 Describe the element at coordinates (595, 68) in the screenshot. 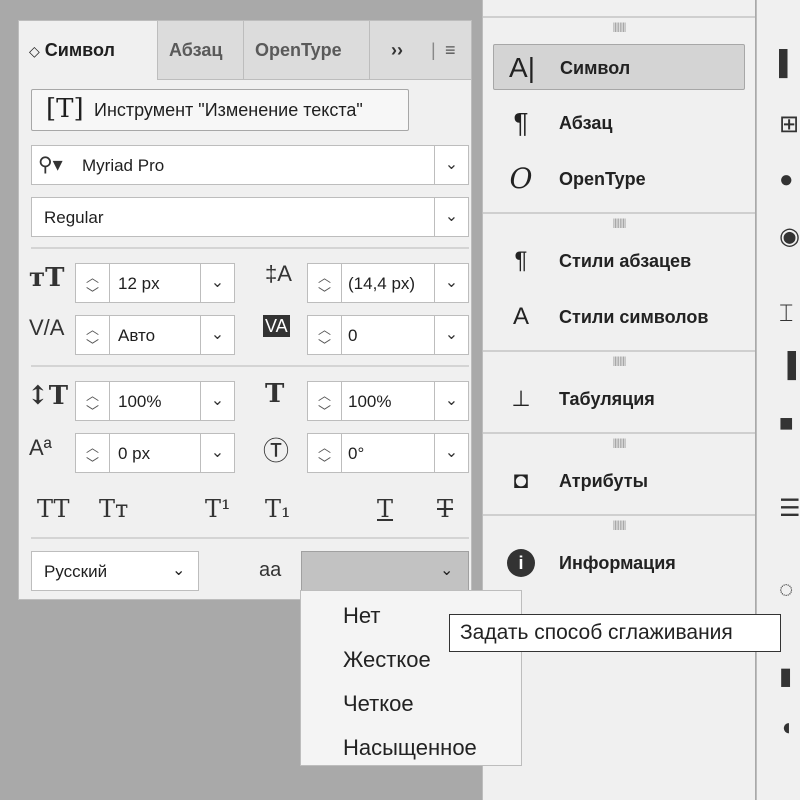

I see `panel-item-label: Символ` at that location.